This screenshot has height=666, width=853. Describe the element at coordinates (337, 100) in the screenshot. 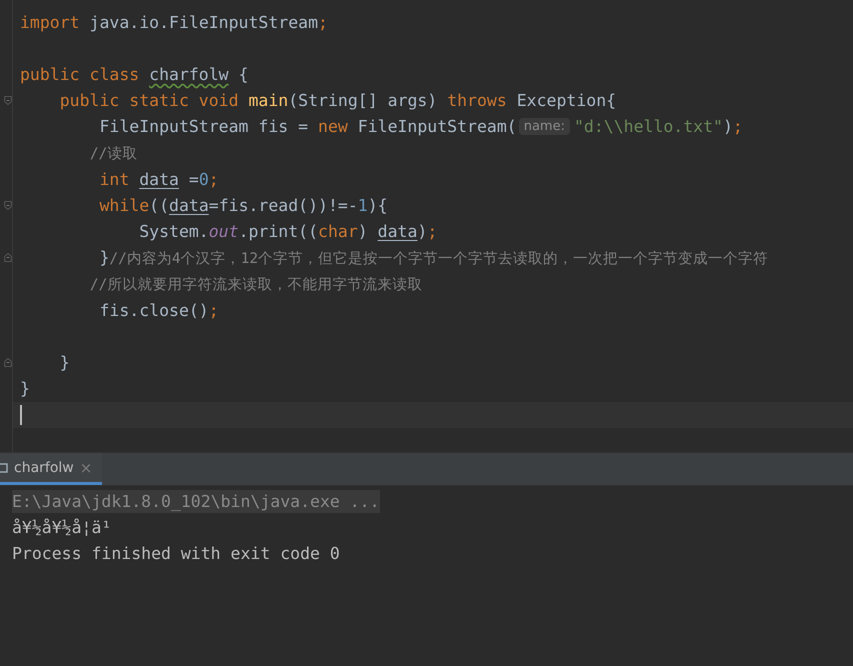

I see `code-text: public static void main(String[] args) throws Exception{` at that location.